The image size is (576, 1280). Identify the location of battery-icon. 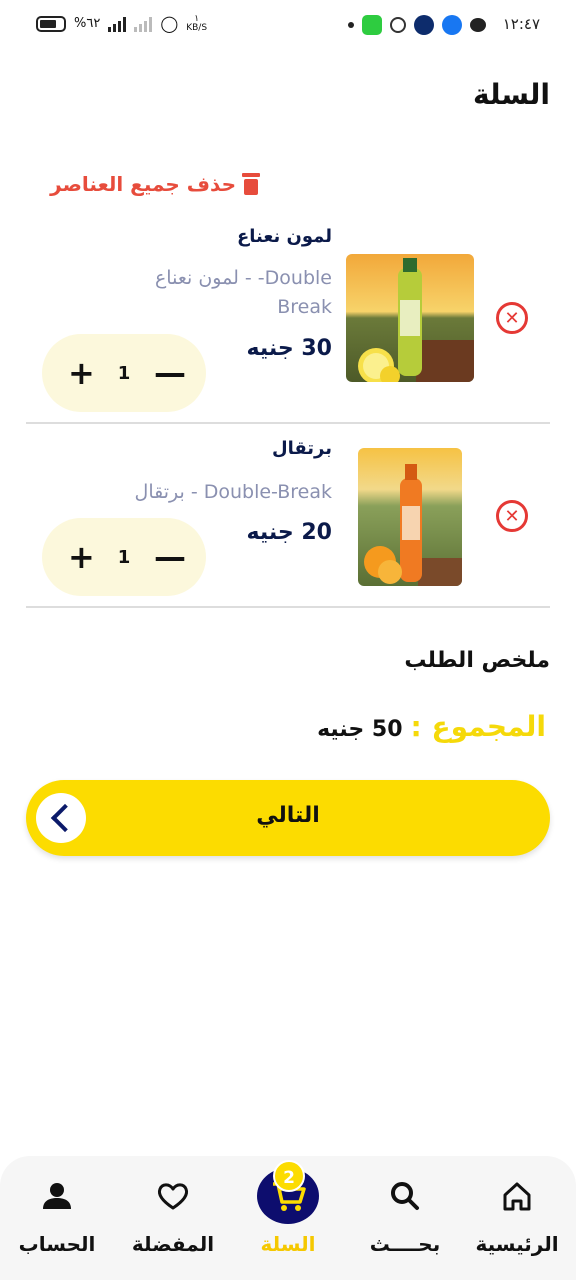
(51, 23).